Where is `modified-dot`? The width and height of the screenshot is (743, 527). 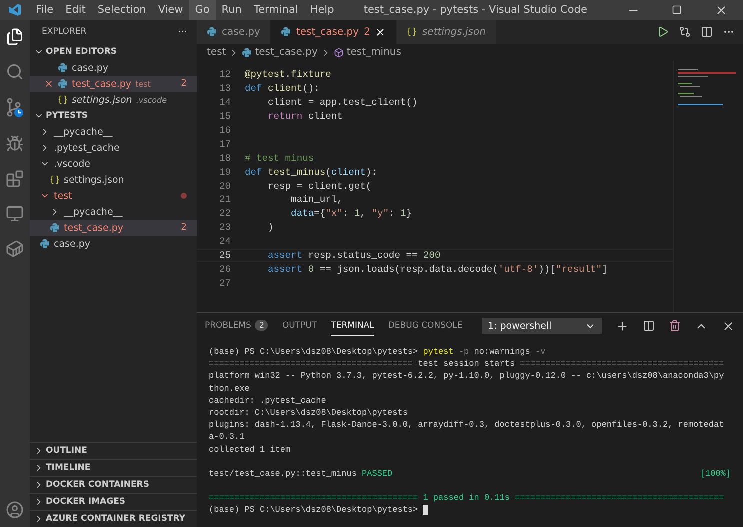
modified-dot is located at coordinates (184, 196).